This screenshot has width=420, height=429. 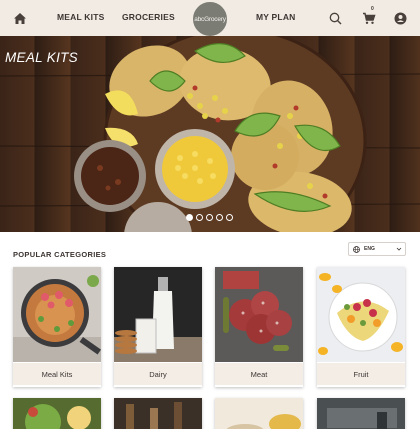 I want to click on chevron-down-icon, so click(x=399, y=249).